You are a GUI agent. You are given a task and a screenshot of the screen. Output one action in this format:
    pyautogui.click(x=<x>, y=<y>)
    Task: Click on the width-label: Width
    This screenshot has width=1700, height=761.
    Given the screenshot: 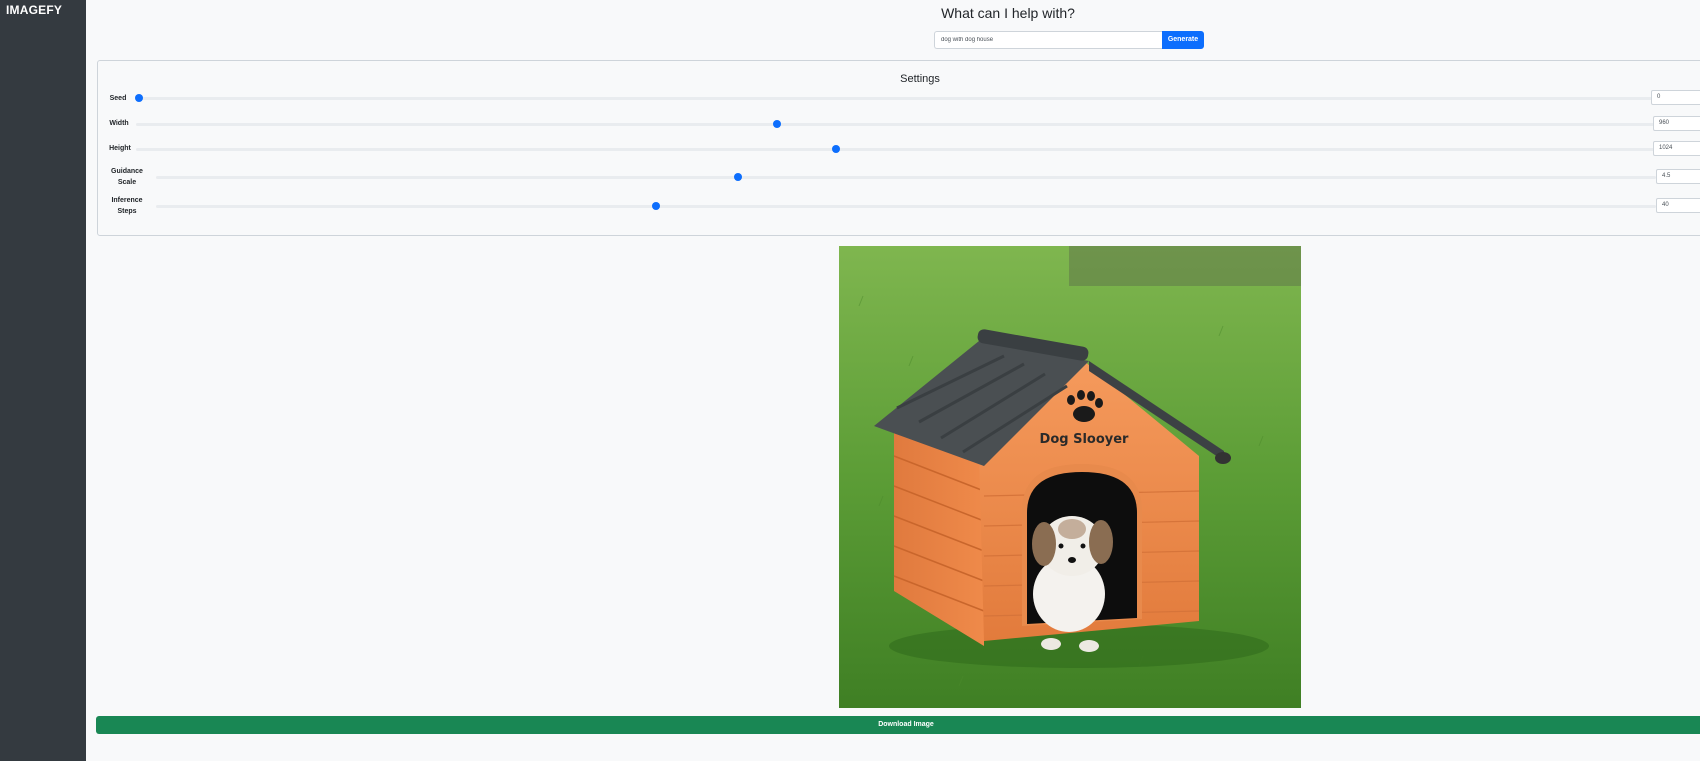 What is the action you would take?
    pyautogui.click(x=119, y=123)
    